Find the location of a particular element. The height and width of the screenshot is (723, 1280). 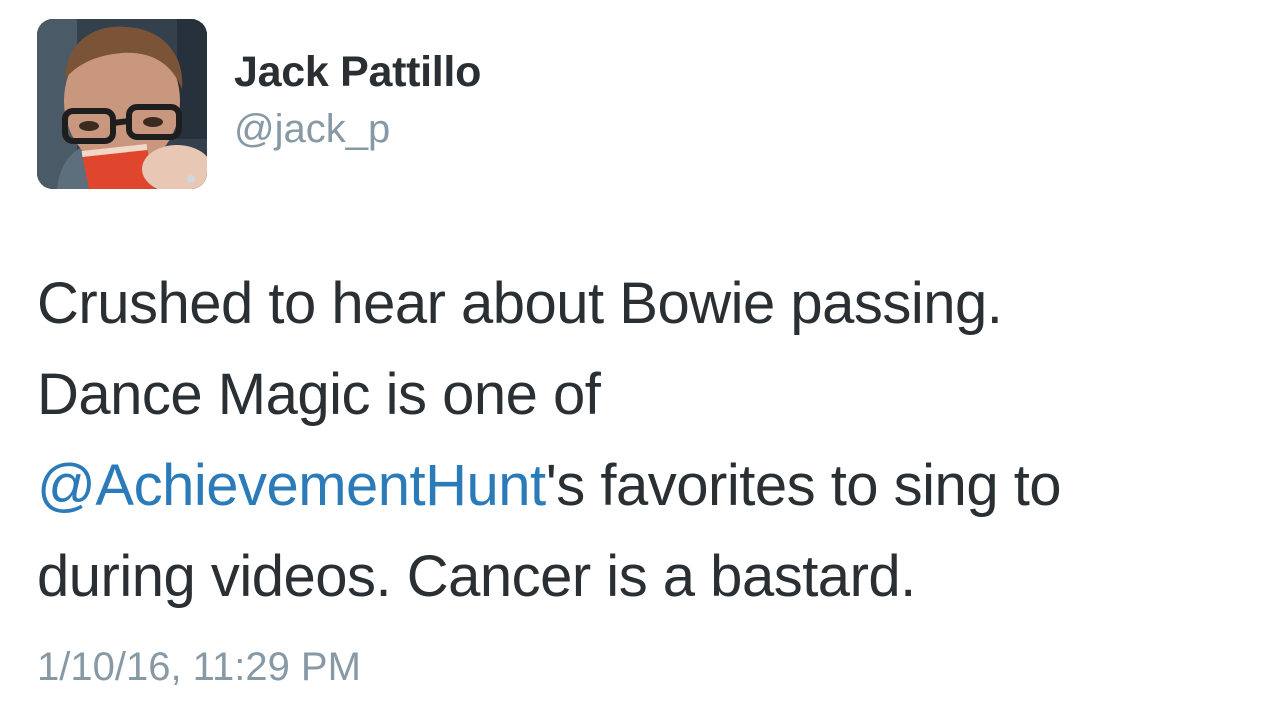

author-name: Jack Pattillo is located at coordinates (357, 72).